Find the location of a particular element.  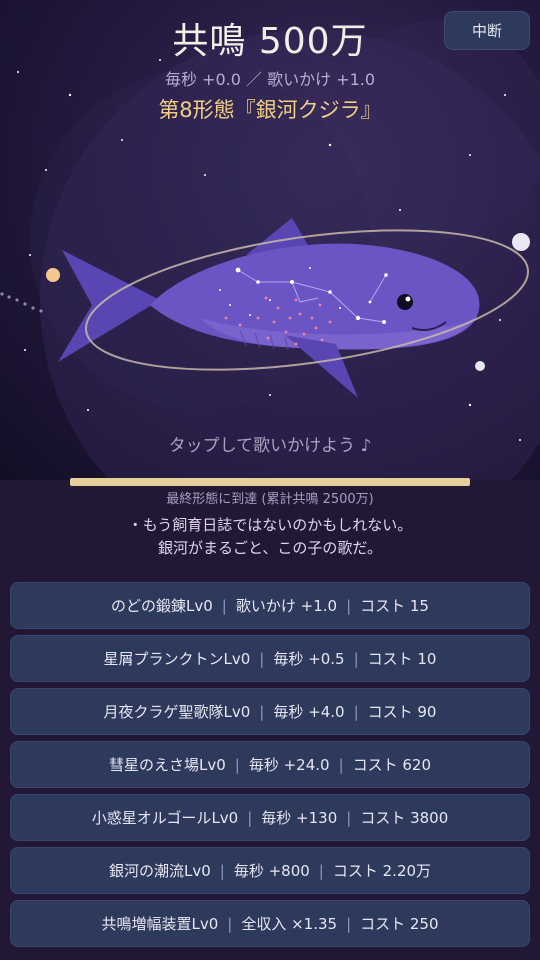

evolution-progress-bar is located at coordinates (270, 482).